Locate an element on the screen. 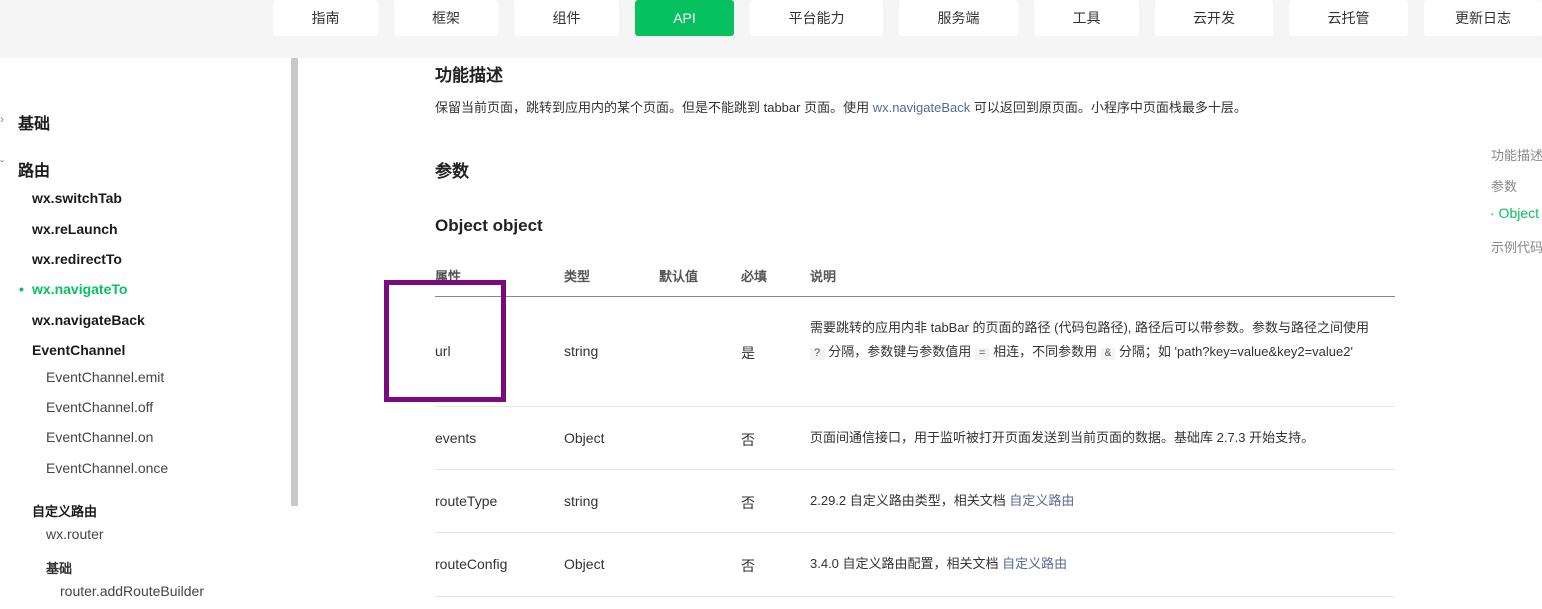 The image size is (1542, 609). sidebar-item-navigateto: wx.navigateTo is located at coordinates (79, 289).